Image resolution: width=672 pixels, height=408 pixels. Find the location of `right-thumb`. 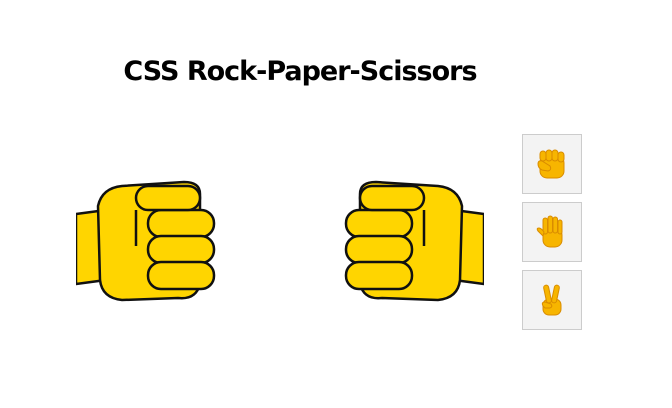

right-thumb is located at coordinates (392, 198).